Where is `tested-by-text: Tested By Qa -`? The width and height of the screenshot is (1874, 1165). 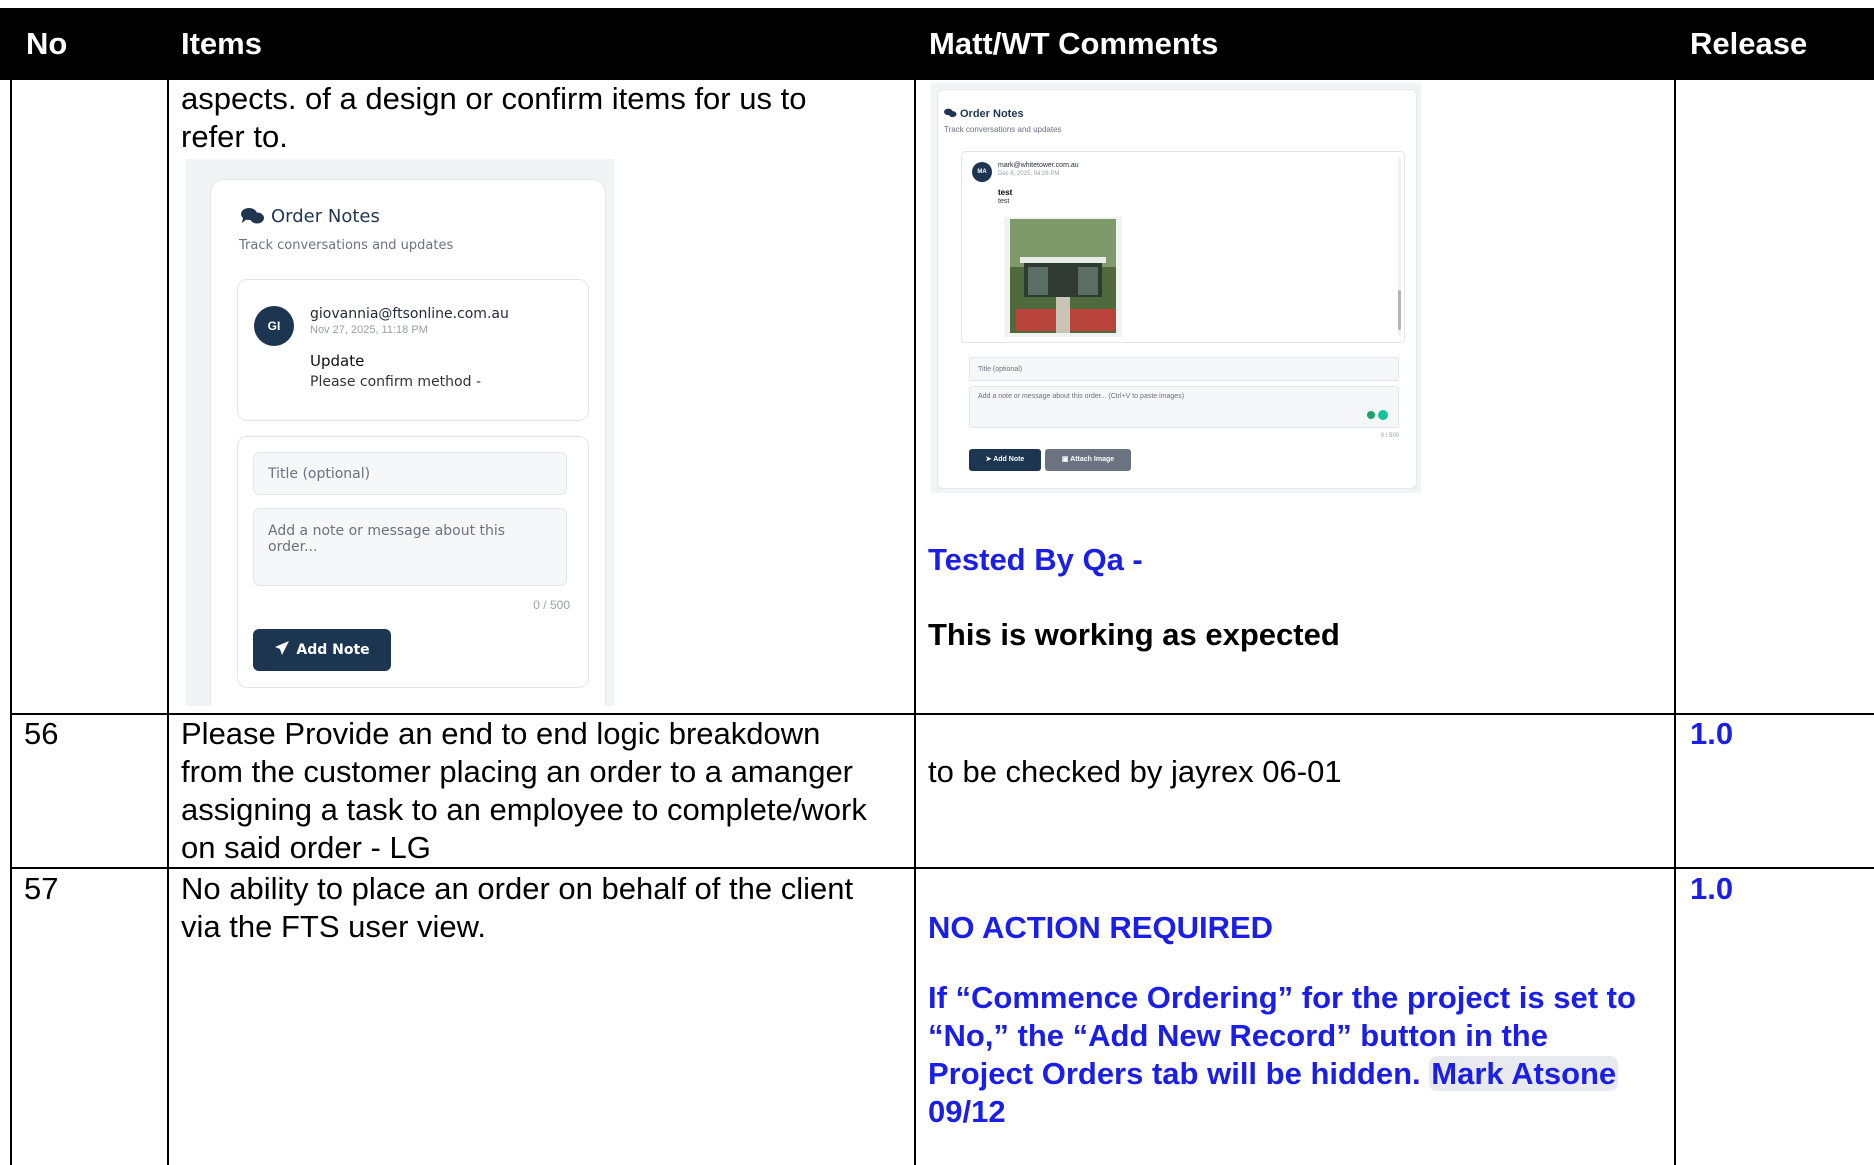
tested-by-text: Tested By Qa - is located at coordinates (1035, 559).